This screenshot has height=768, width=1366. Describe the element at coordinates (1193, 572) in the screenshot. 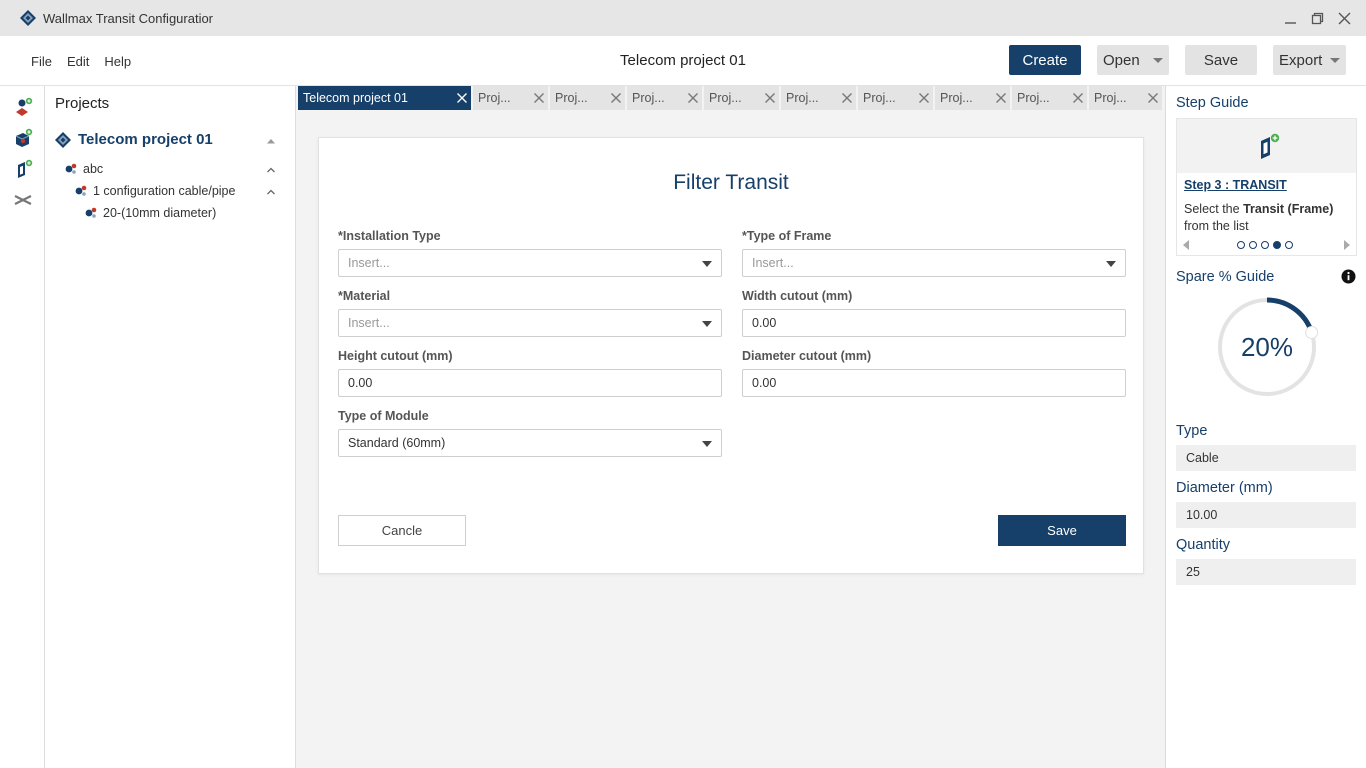

I see `quantity-value: 25` at that location.